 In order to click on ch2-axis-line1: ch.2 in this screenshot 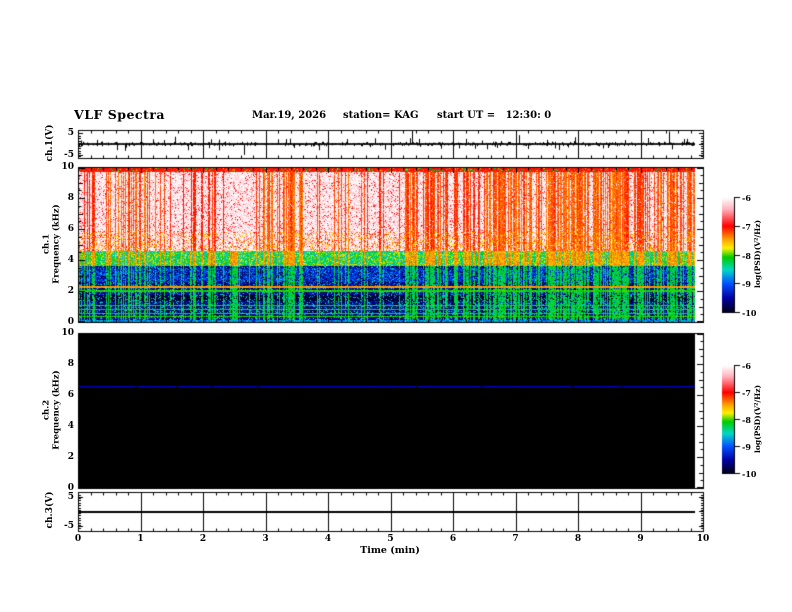, I will do `click(46, 410)`.